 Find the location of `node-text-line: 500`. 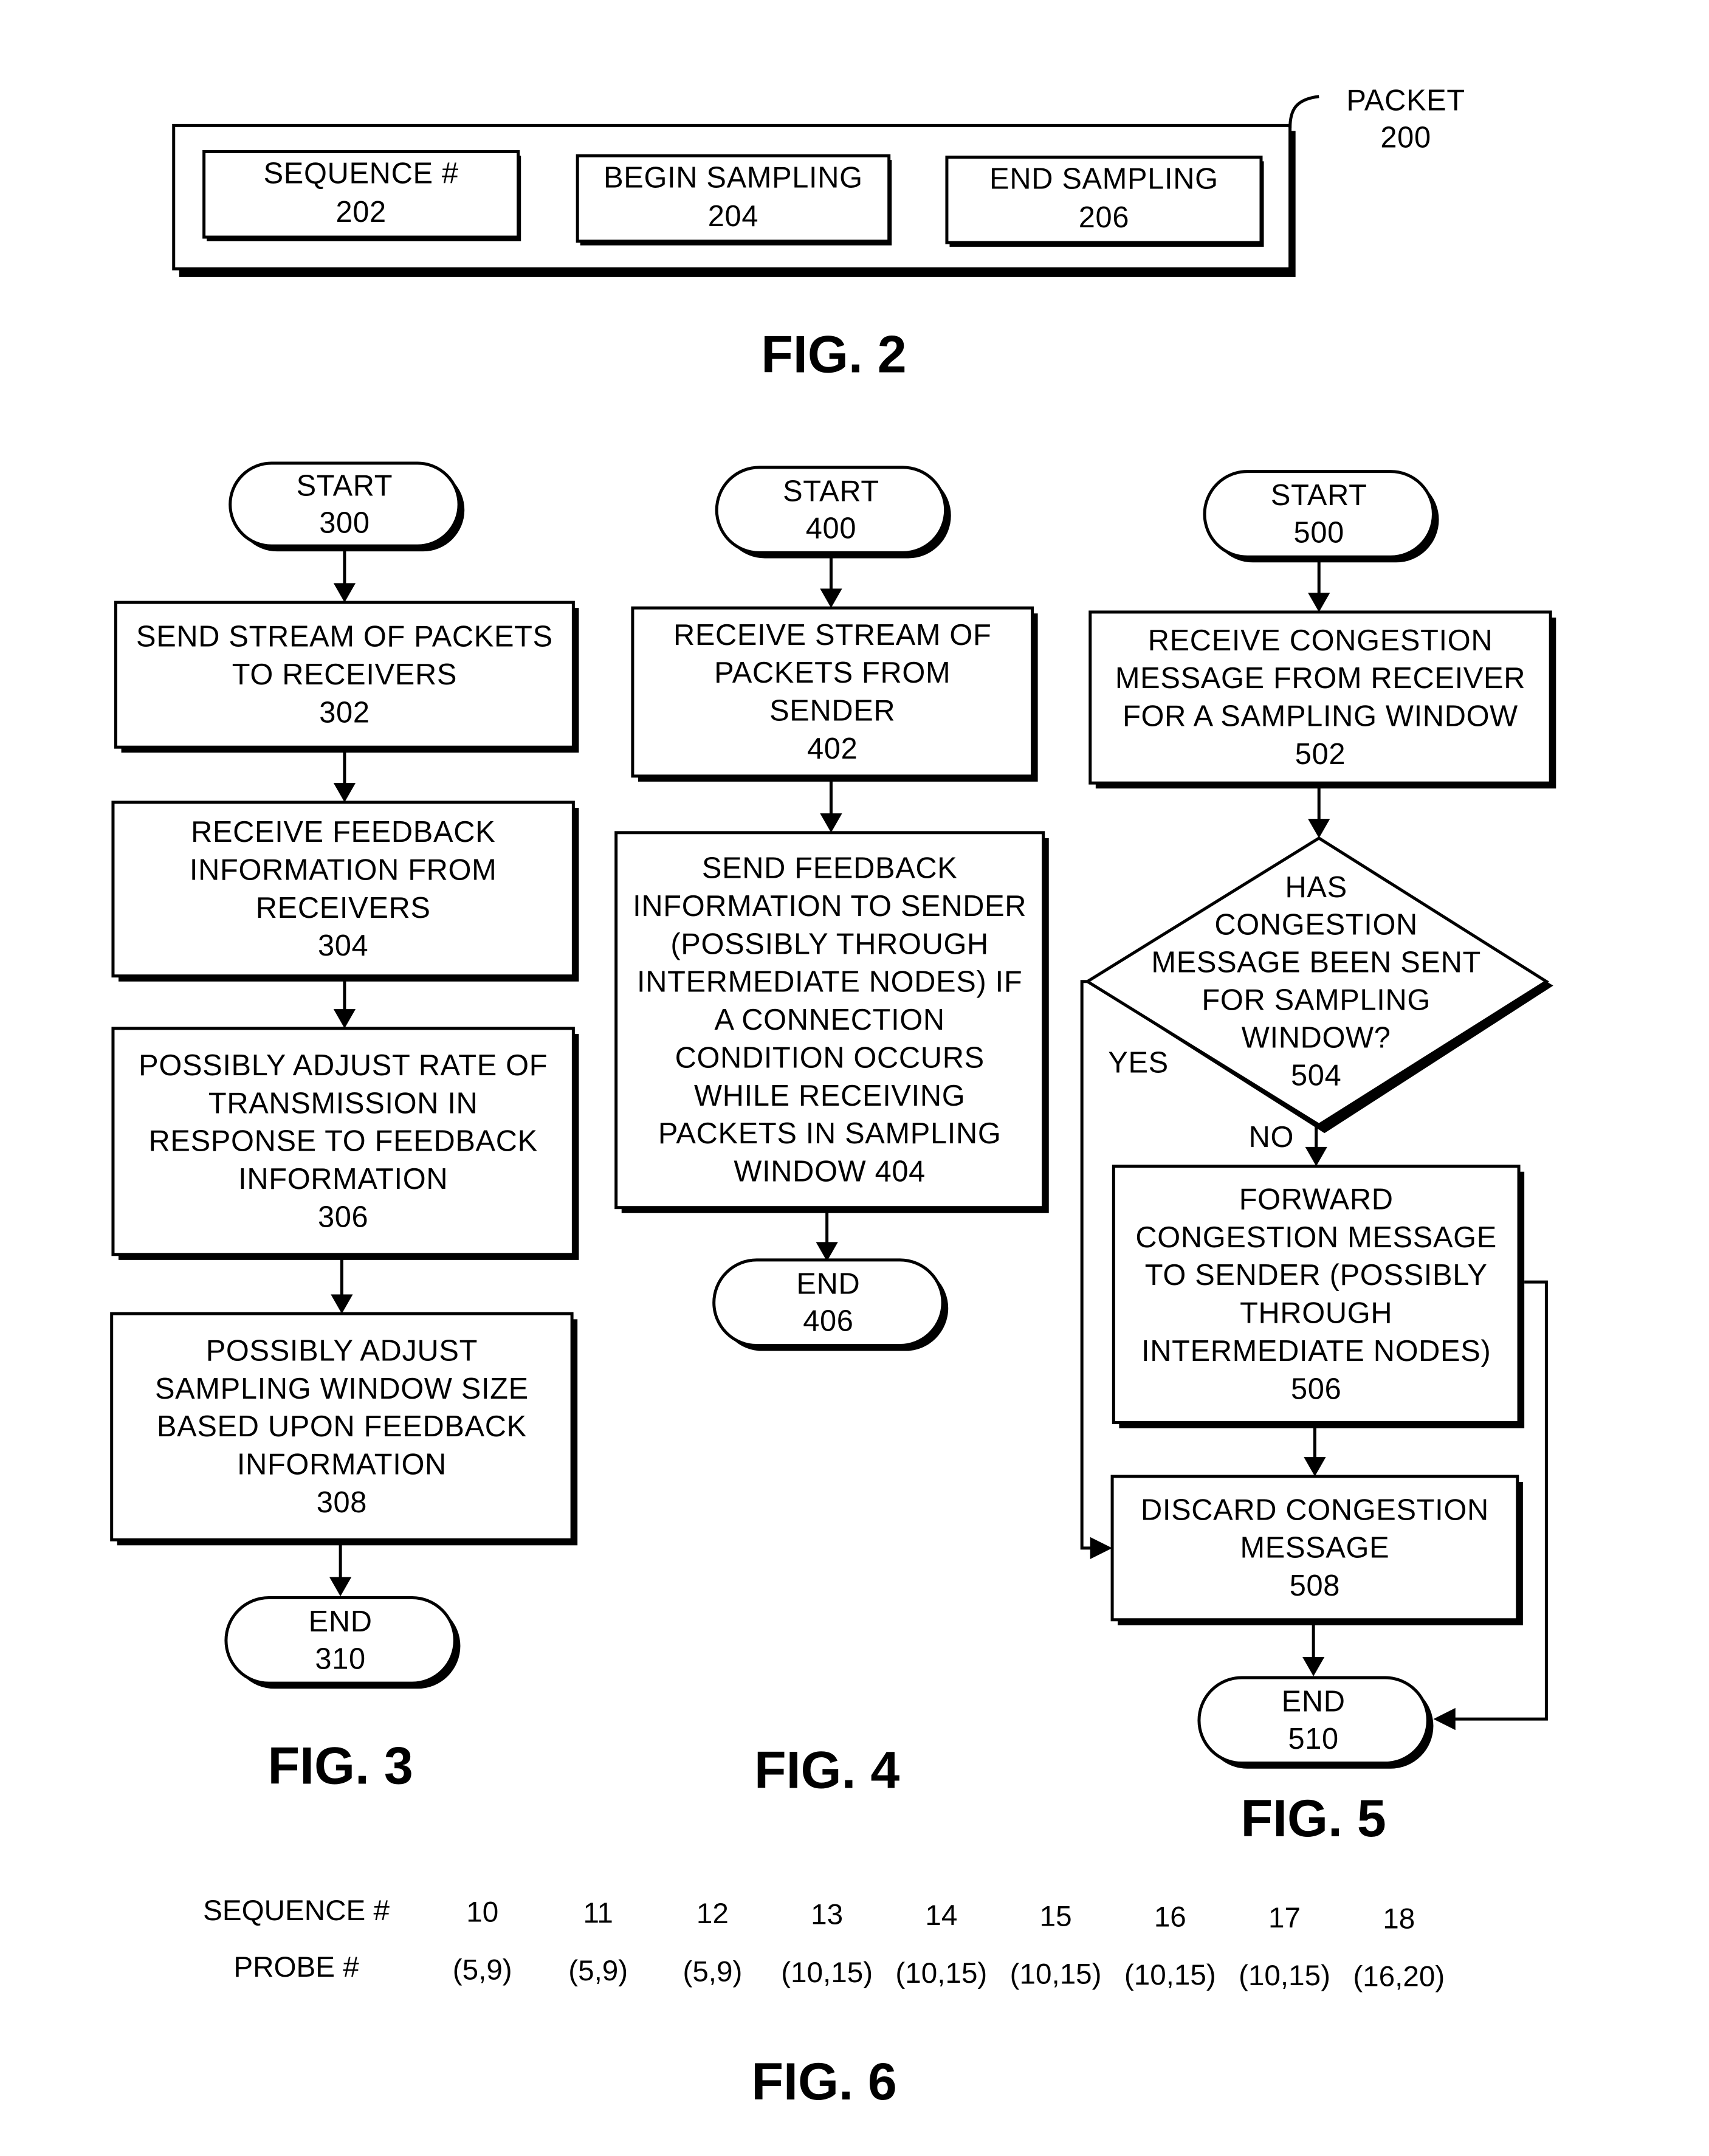

node-text-line: 500 is located at coordinates (1319, 532).